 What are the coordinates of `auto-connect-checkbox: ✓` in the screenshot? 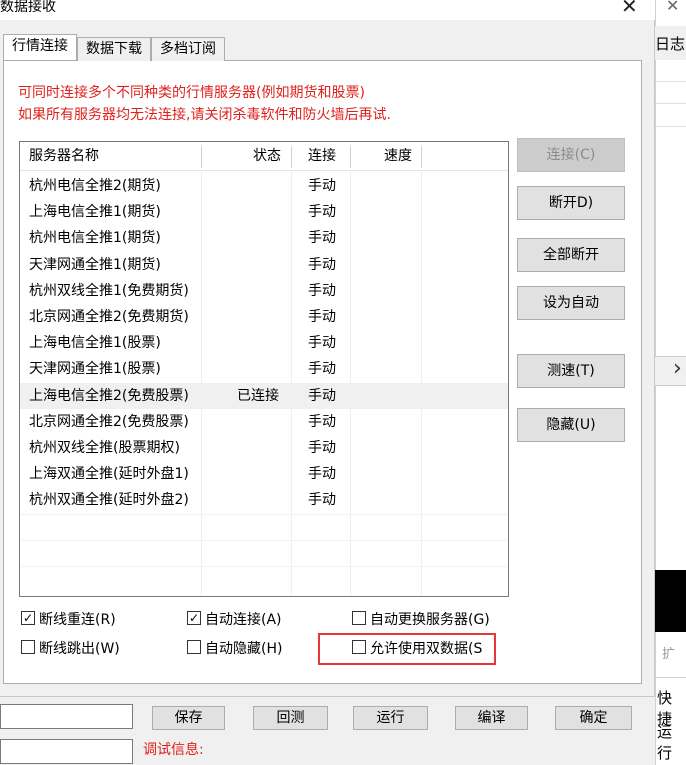 It's located at (194, 618).